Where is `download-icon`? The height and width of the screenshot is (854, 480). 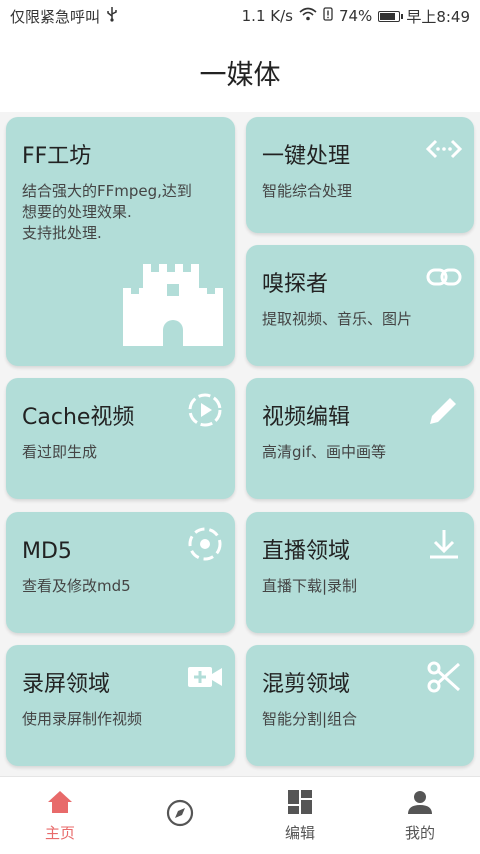 download-icon is located at coordinates (444, 544).